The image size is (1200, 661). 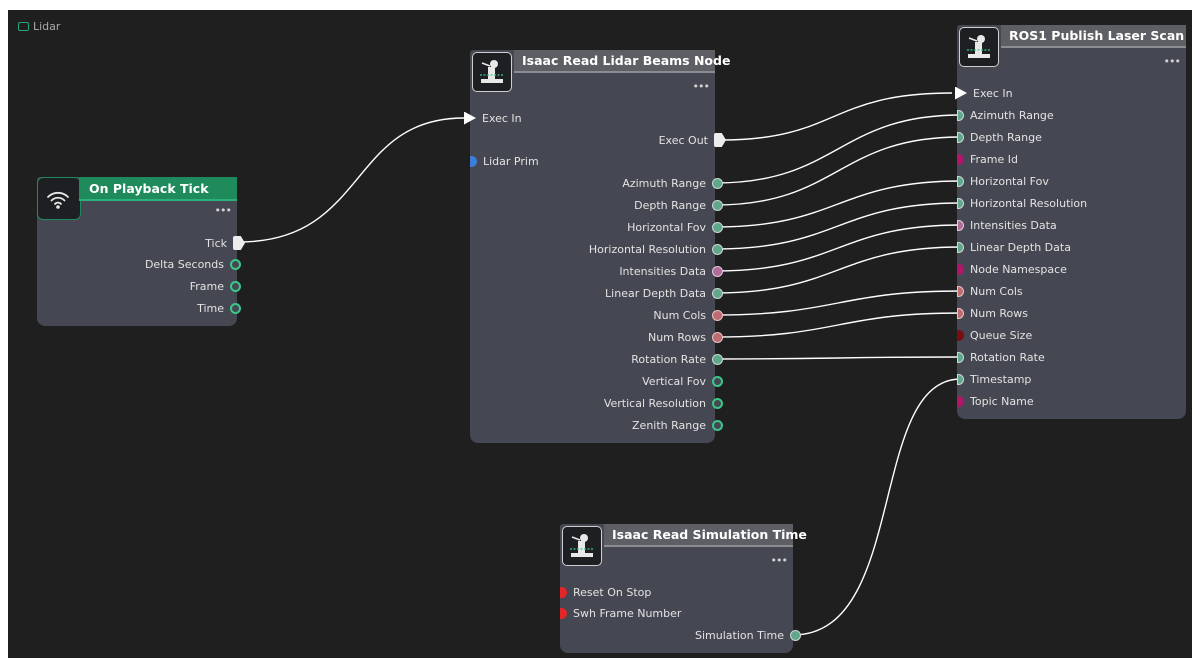 What do you see at coordinates (149, 188) in the screenshot?
I see `node-title: On Playback Tick` at bounding box center [149, 188].